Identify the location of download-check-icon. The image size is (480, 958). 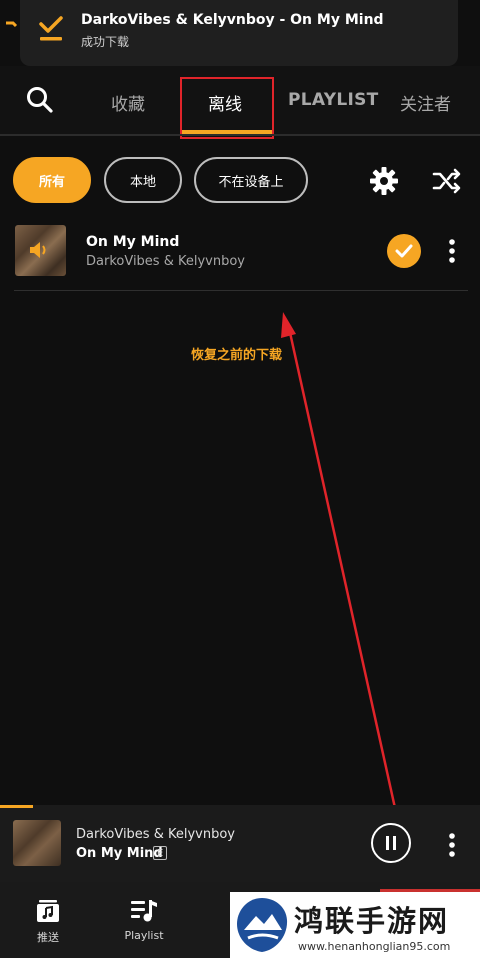
(51, 29).